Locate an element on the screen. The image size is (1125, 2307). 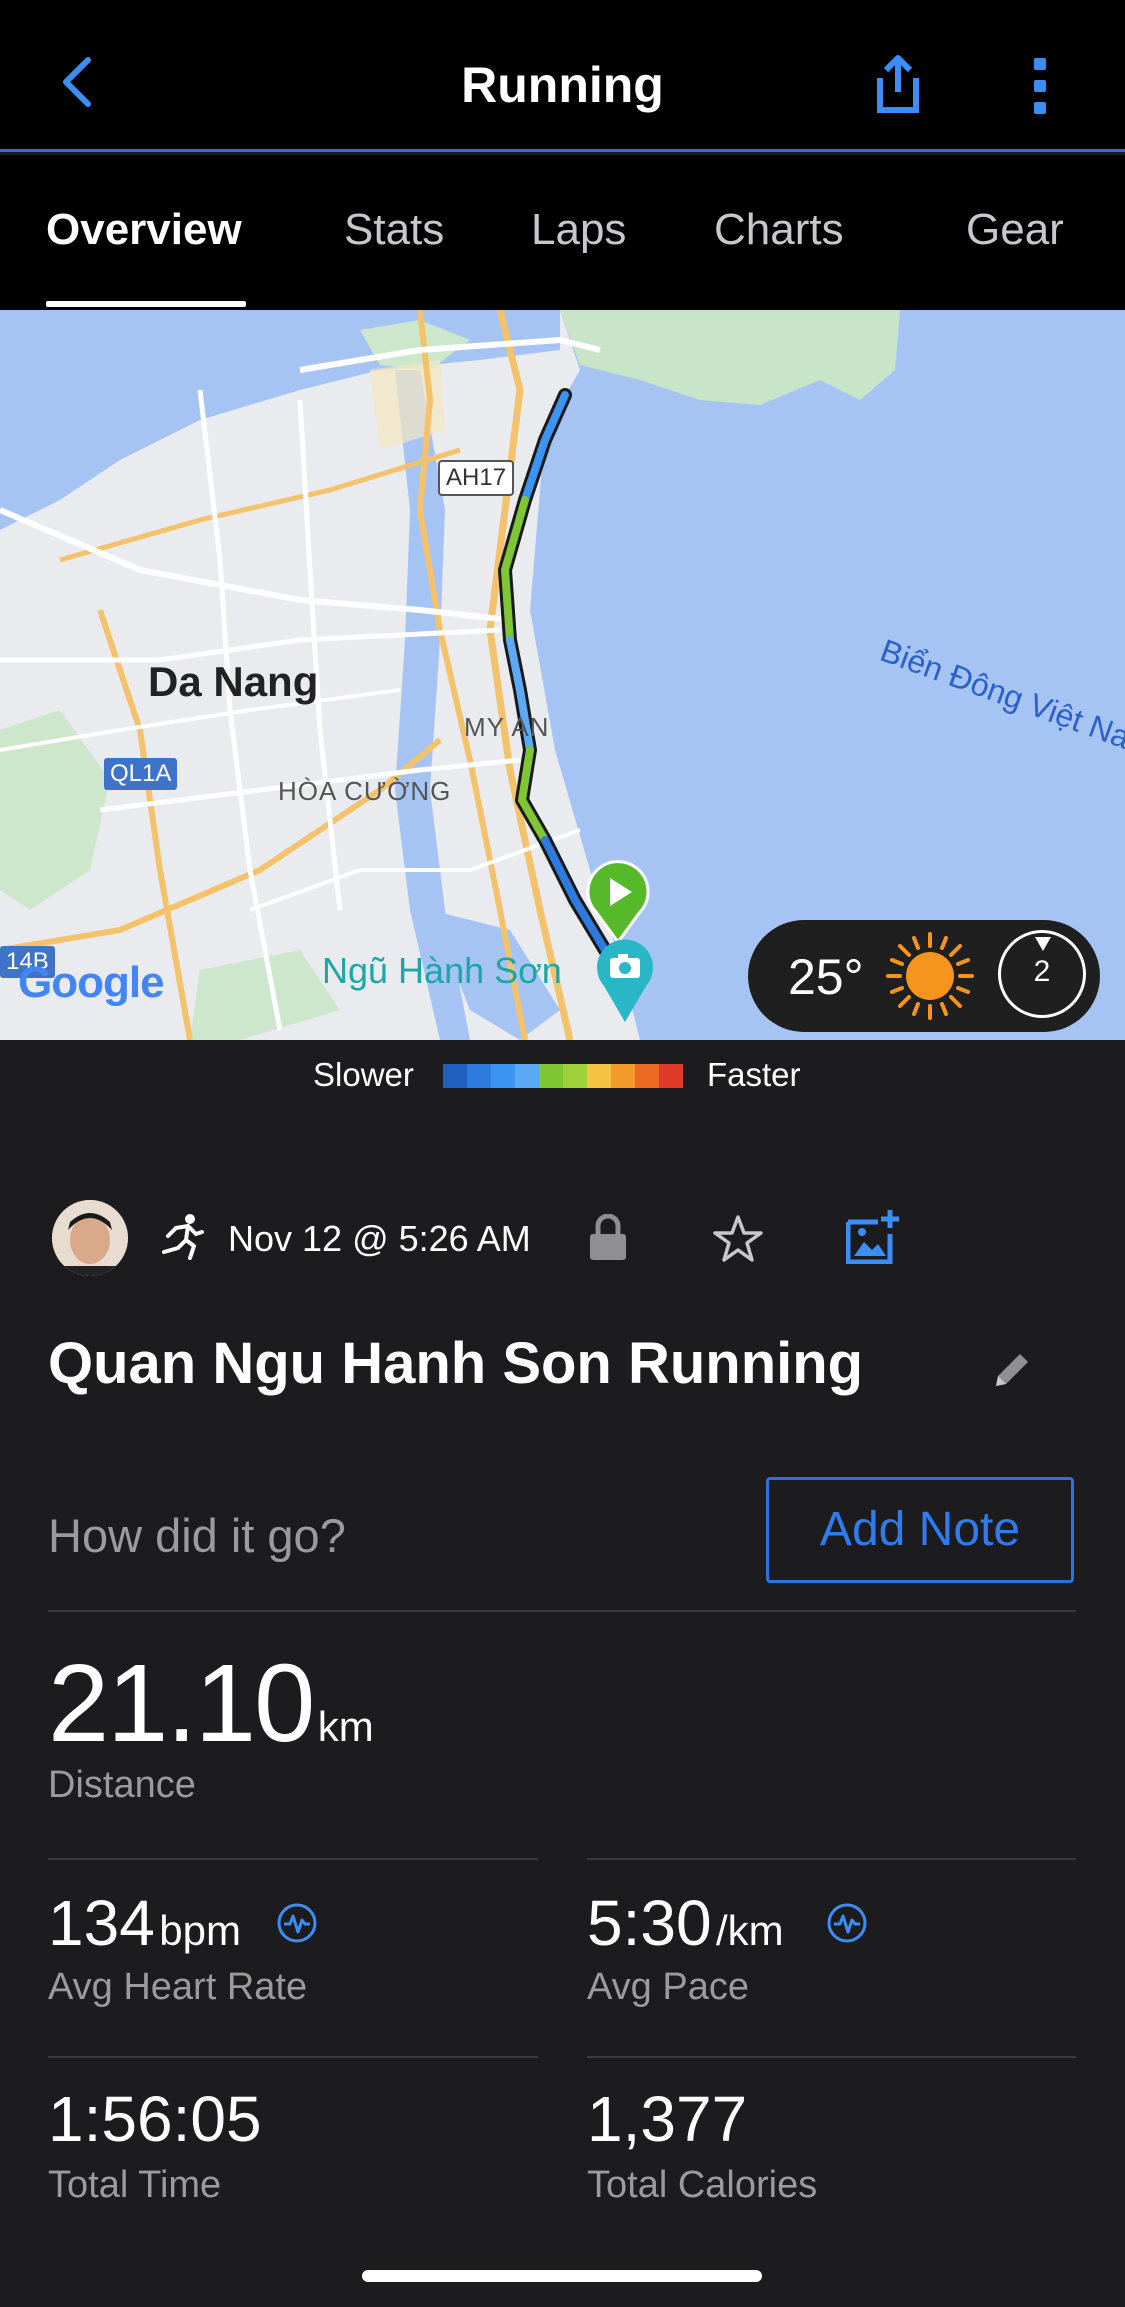
photo-marker is located at coordinates (625, 979).